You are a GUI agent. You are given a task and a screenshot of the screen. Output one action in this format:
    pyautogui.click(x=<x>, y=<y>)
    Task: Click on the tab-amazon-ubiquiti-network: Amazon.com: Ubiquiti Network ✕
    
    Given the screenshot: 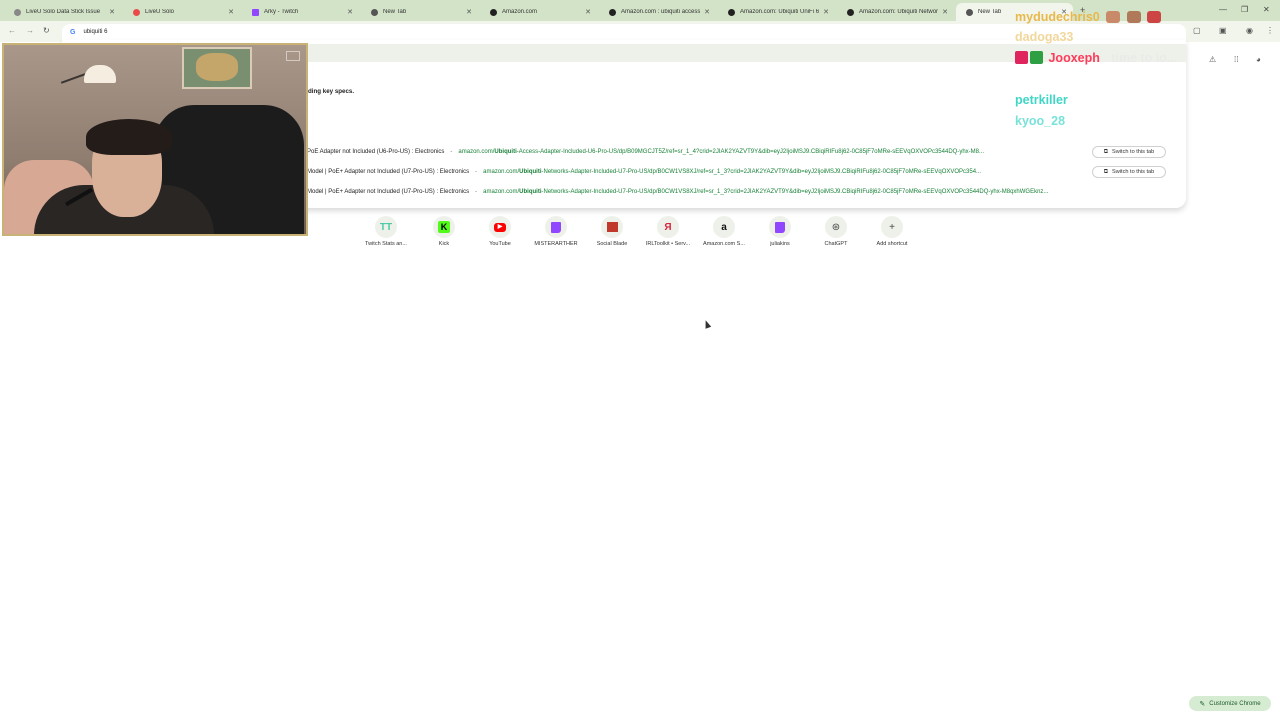 What is the action you would take?
    pyautogui.click(x=895, y=12)
    